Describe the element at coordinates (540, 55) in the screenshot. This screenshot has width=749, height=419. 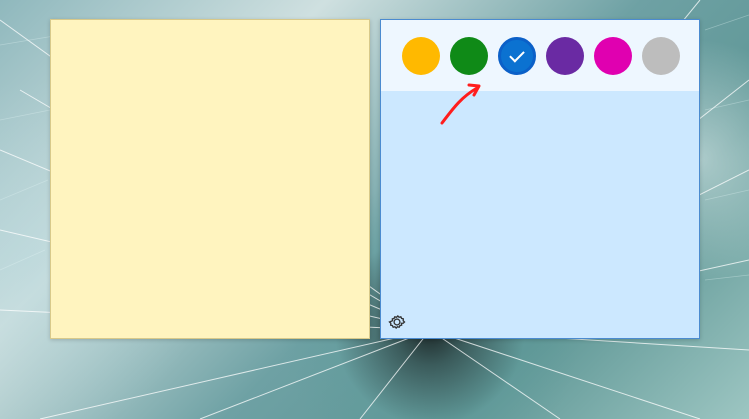
I see `note-color-menu` at that location.